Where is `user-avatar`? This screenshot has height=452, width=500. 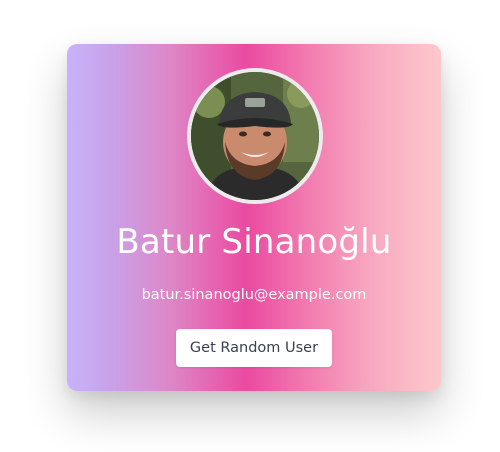
user-avatar is located at coordinates (255, 136).